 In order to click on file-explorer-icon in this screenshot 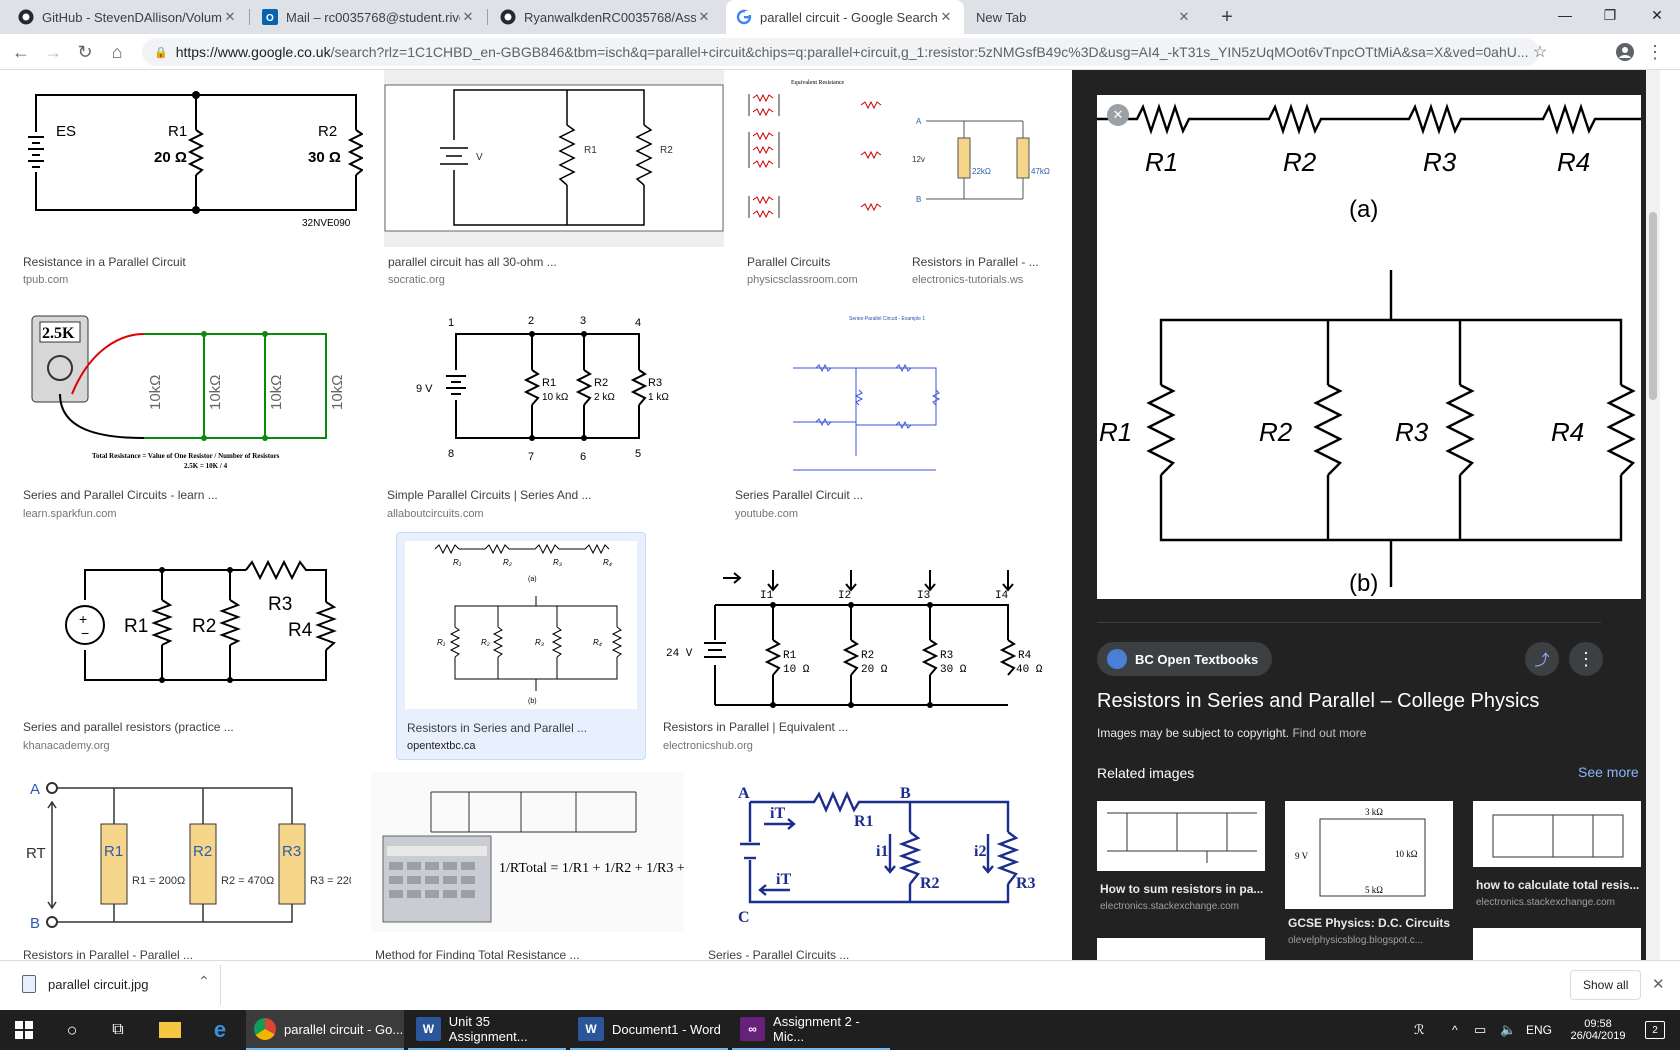, I will do `click(170, 1030)`.